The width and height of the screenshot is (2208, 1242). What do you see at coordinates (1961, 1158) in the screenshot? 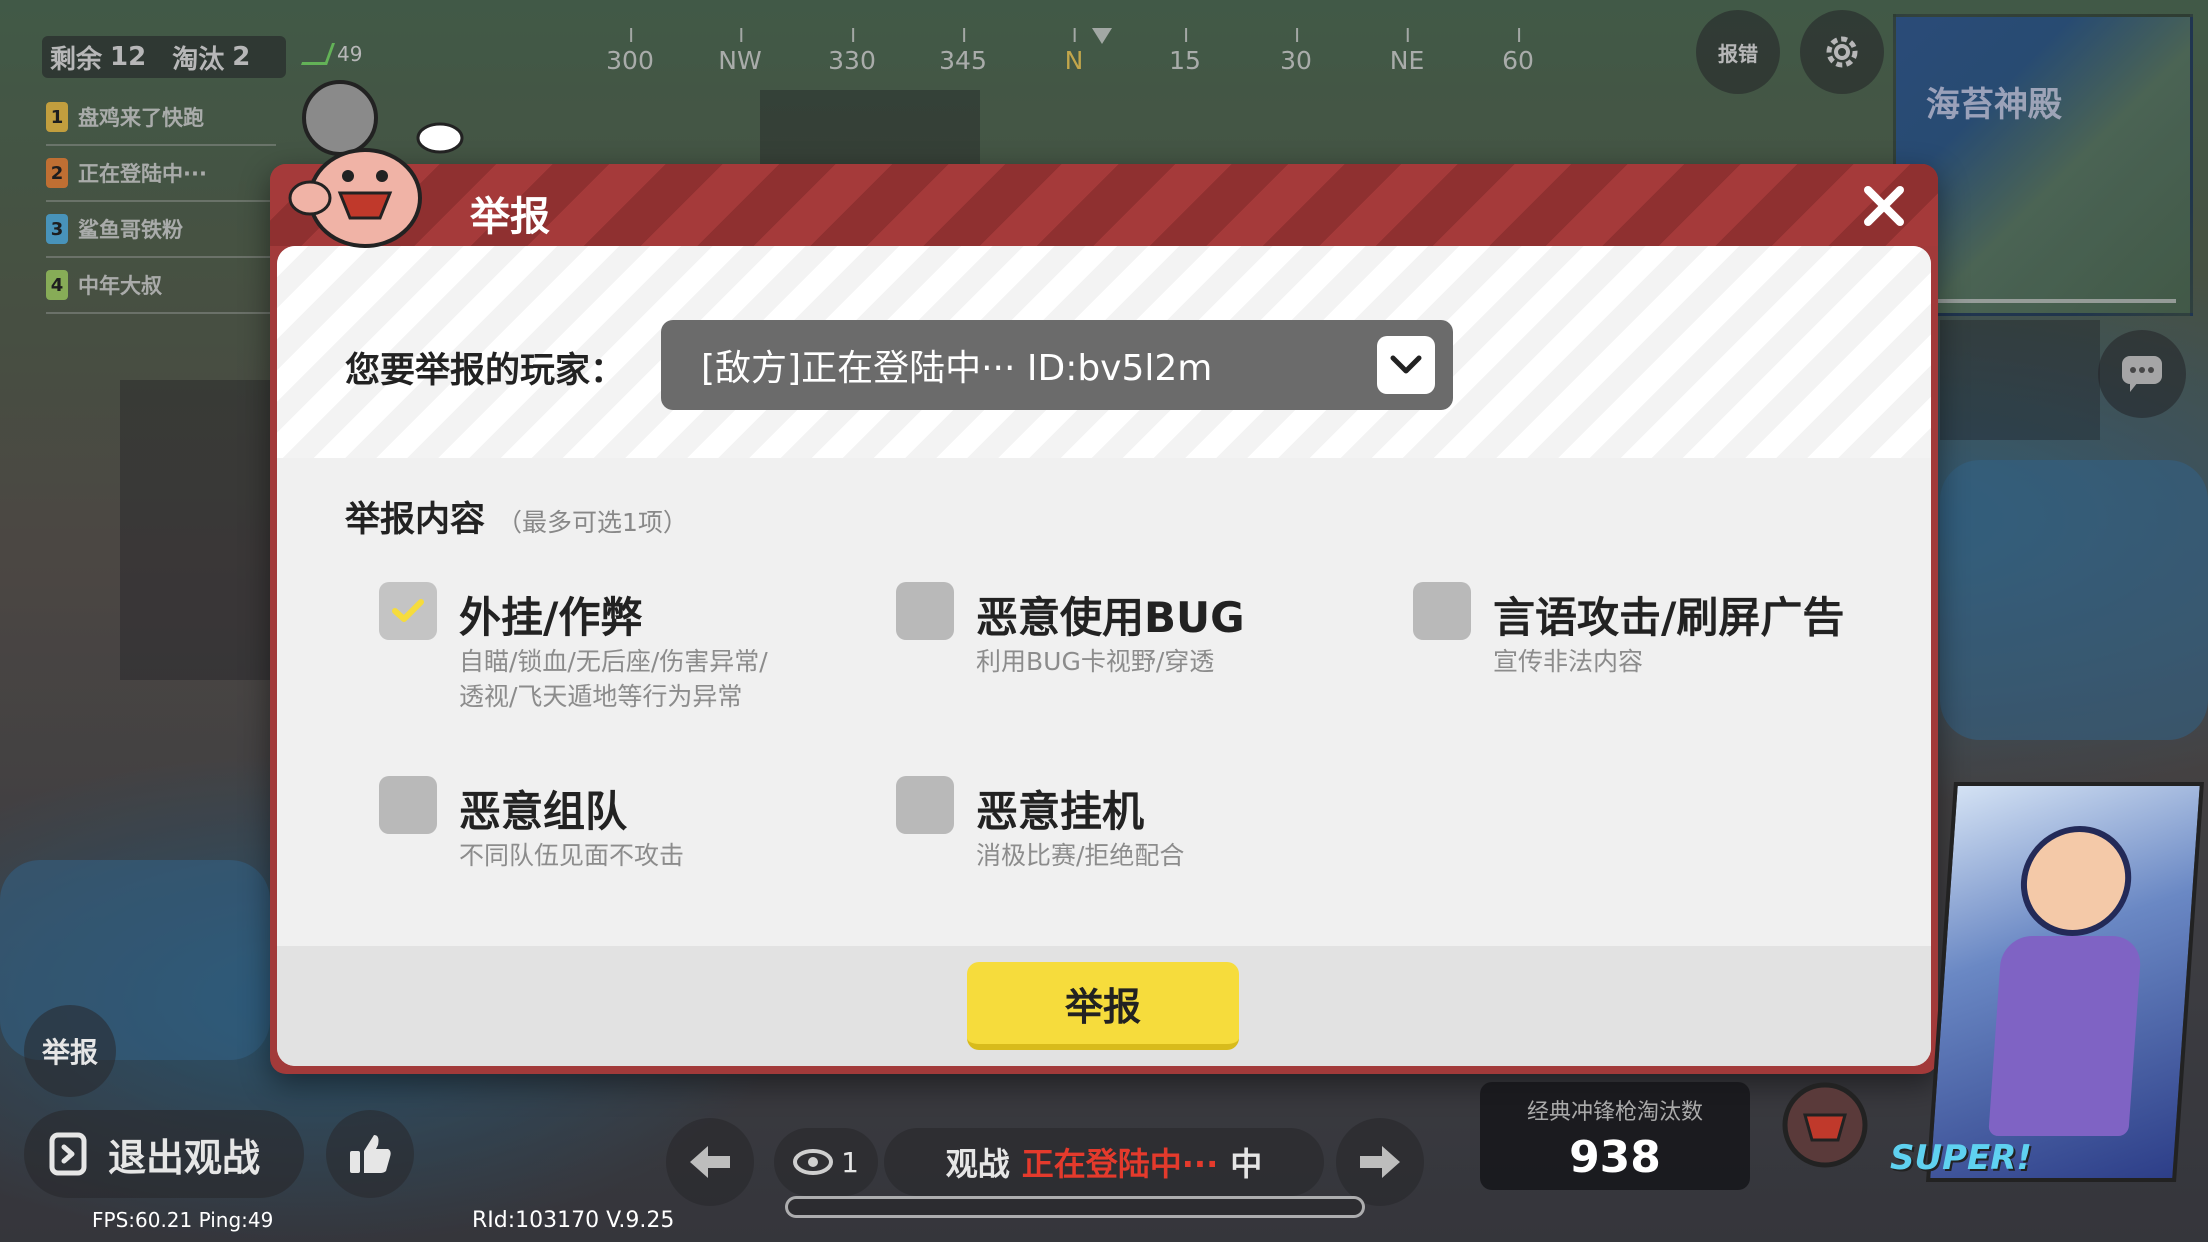
I see `super-badge: SUPER!` at bounding box center [1961, 1158].